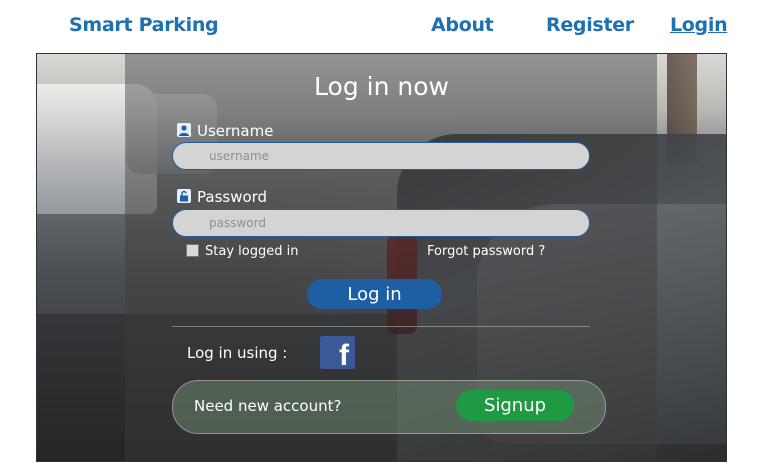 This screenshot has width=774, height=469. I want to click on user-icon, so click(184, 130).